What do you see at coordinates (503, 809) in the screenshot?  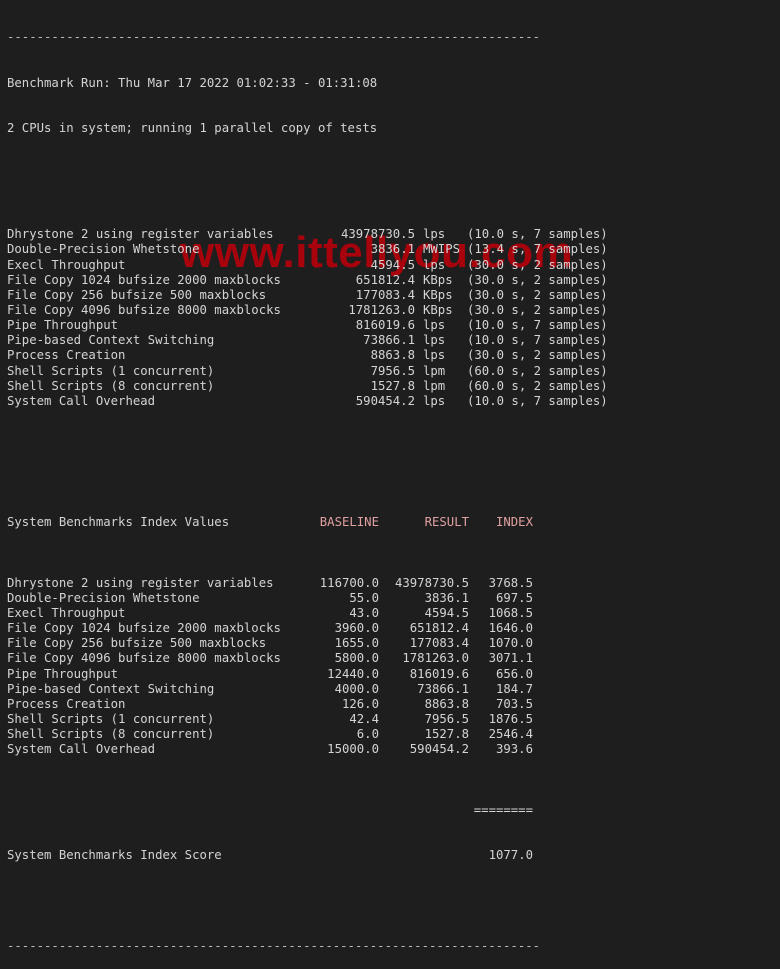 I see `score-rule: ========` at bounding box center [503, 809].